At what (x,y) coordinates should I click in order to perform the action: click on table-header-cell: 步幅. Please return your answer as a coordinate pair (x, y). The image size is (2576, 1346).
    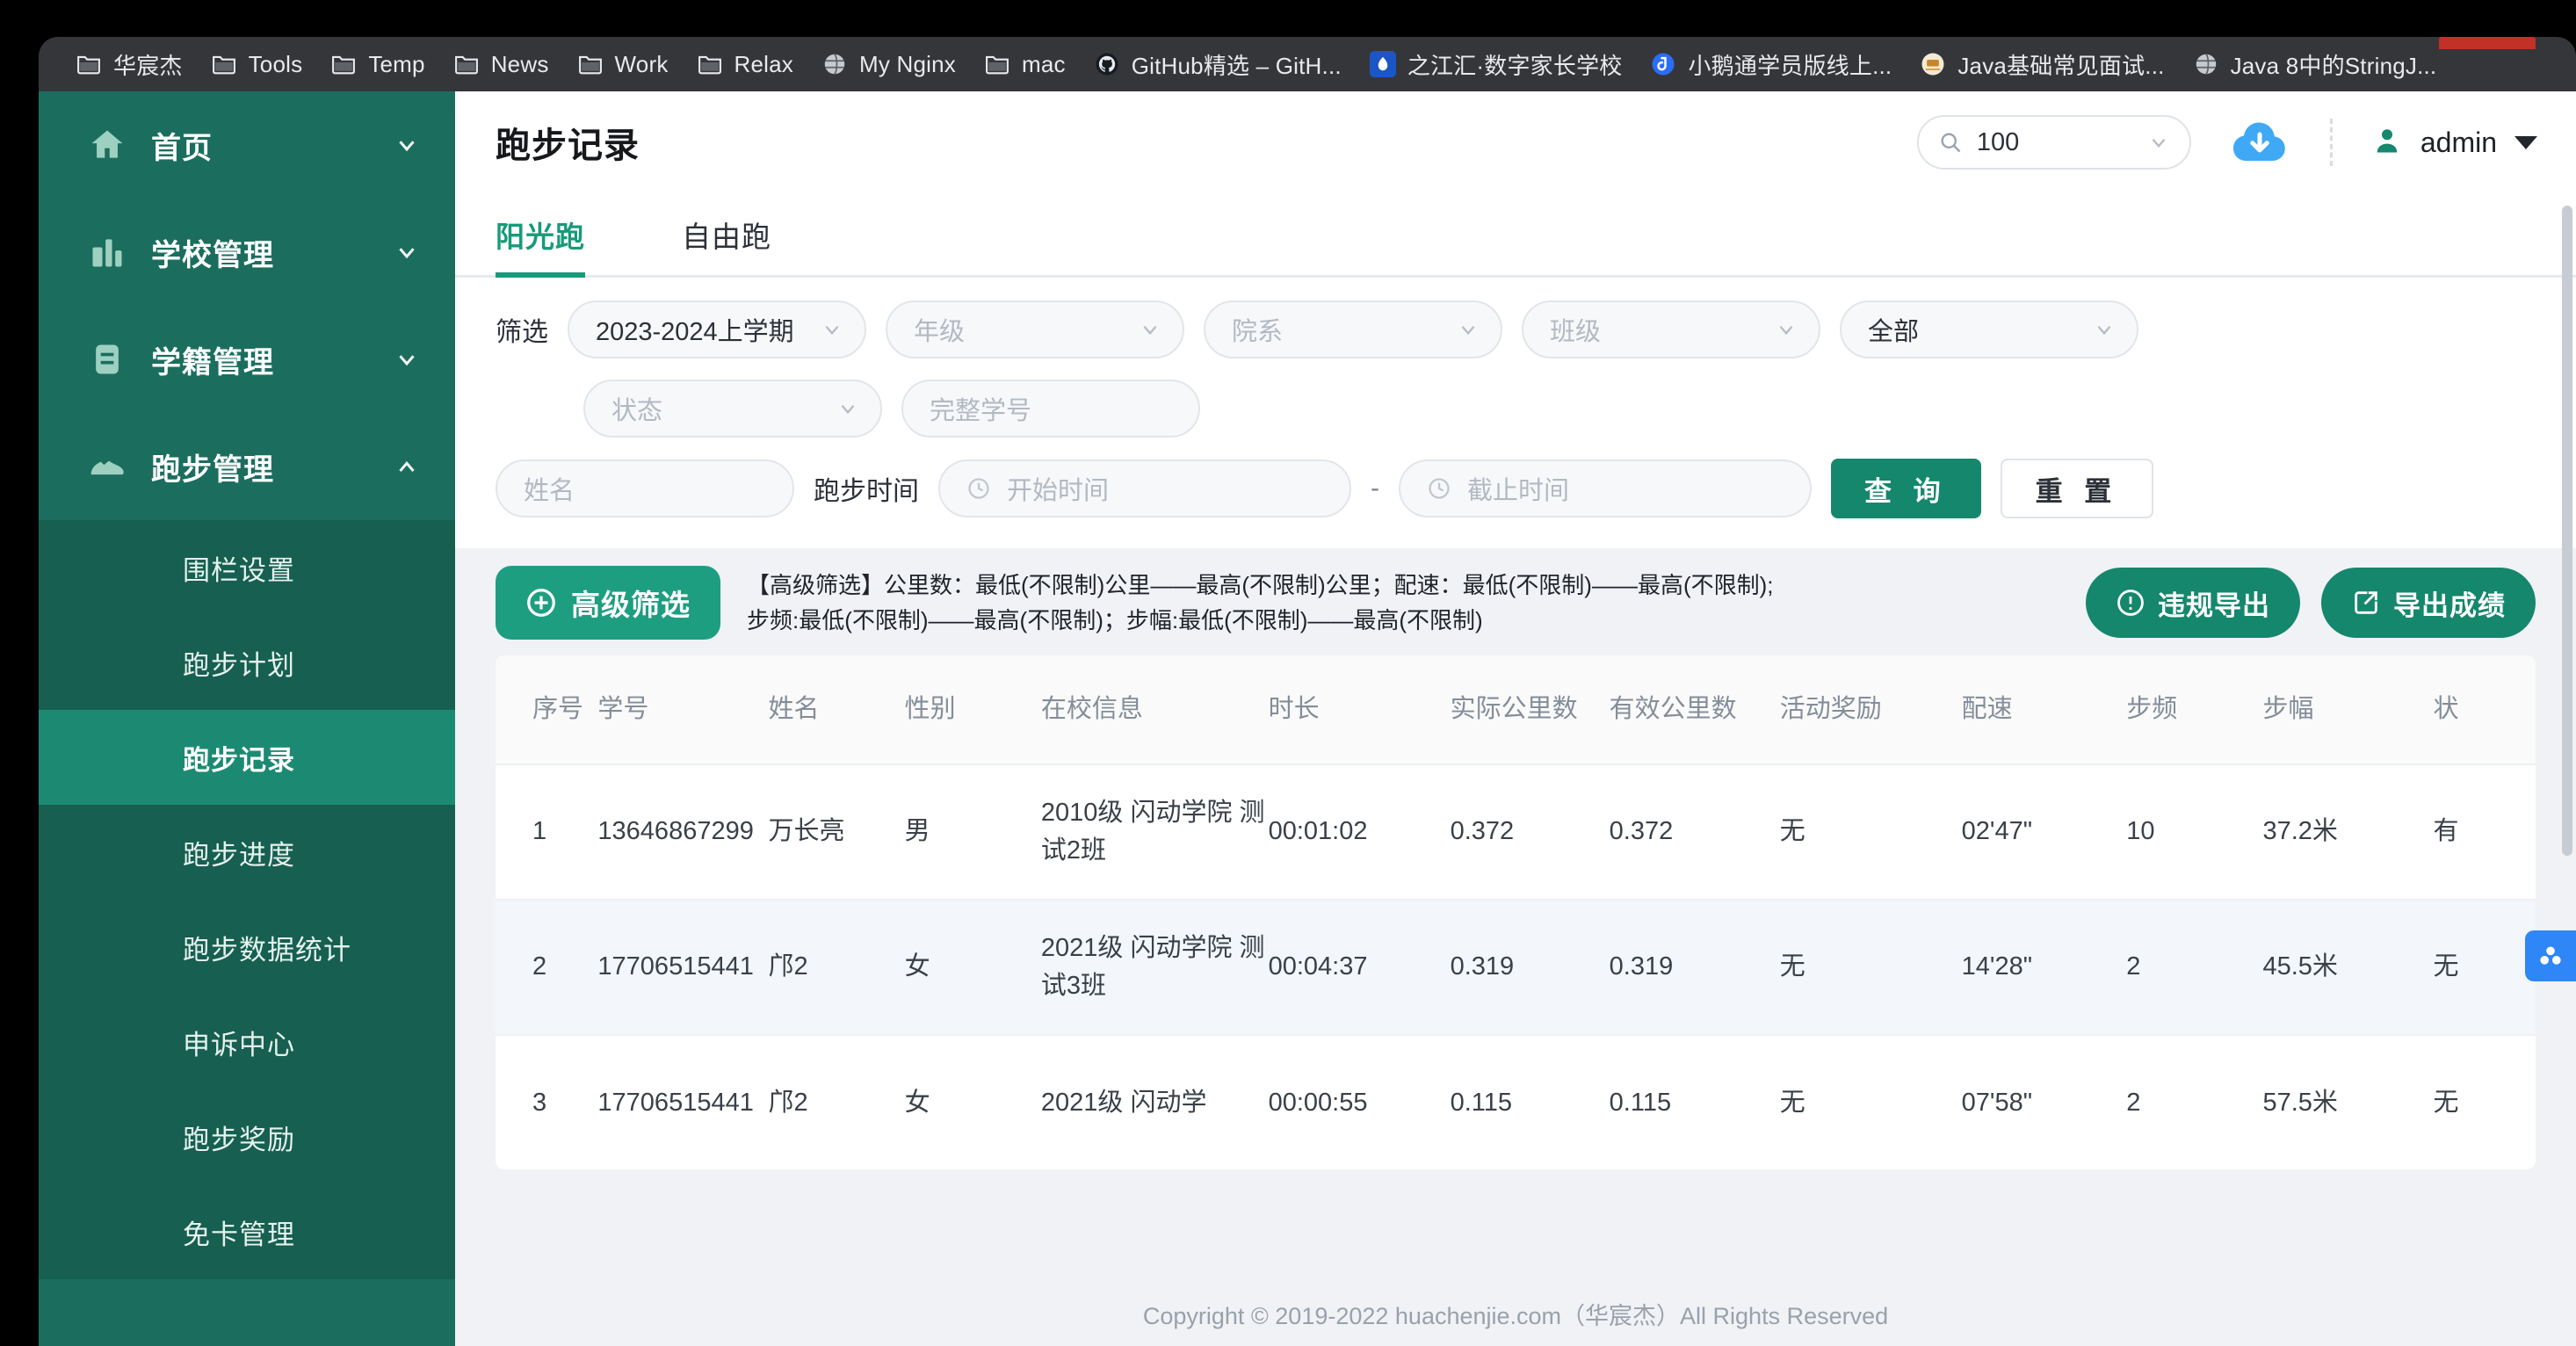
    Looking at the image, I should click on (2348, 709).